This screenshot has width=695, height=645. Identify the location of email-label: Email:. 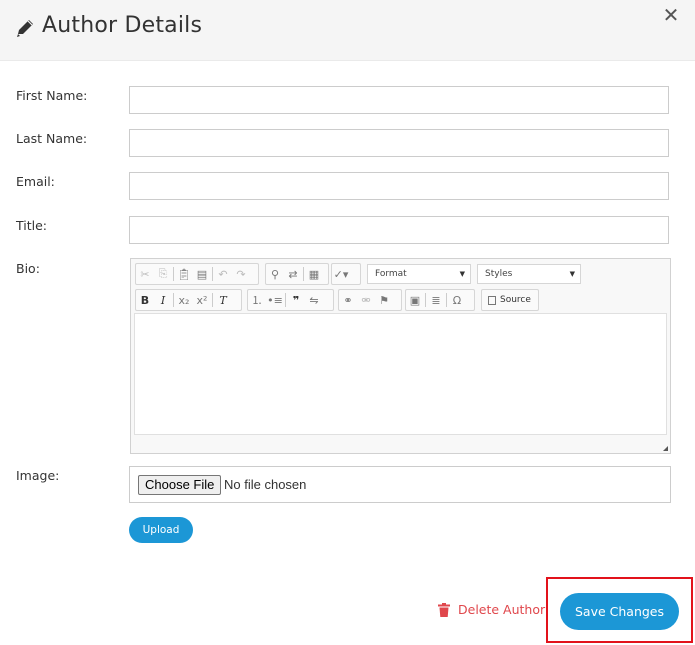
(35, 181).